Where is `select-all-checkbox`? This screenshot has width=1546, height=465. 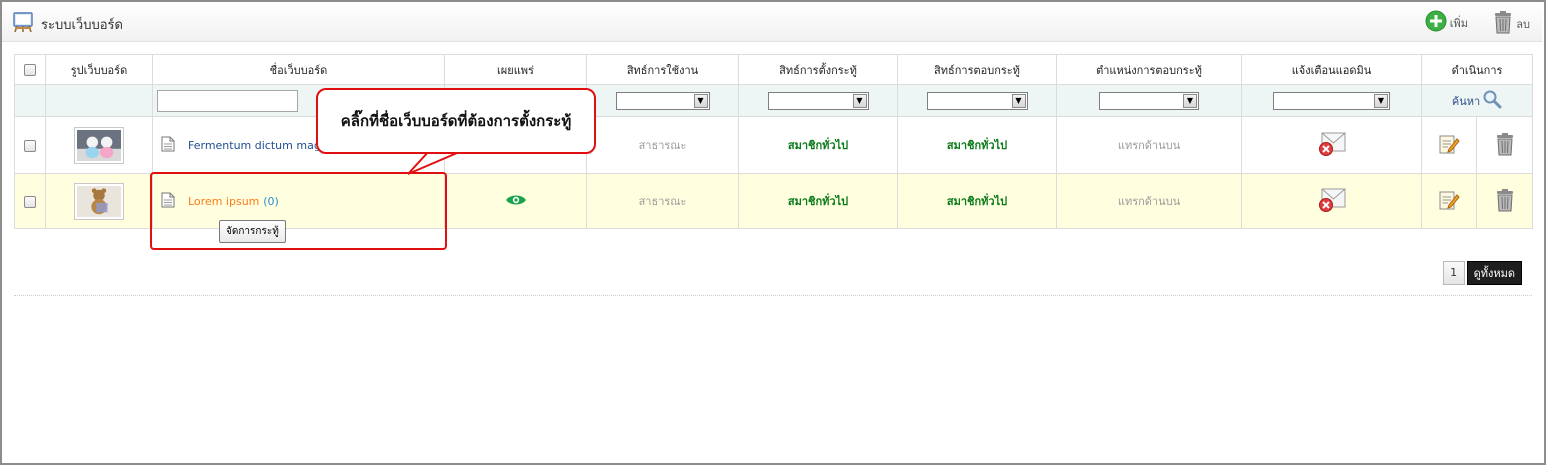 select-all-checkbox is located at coordinates (30, 70).